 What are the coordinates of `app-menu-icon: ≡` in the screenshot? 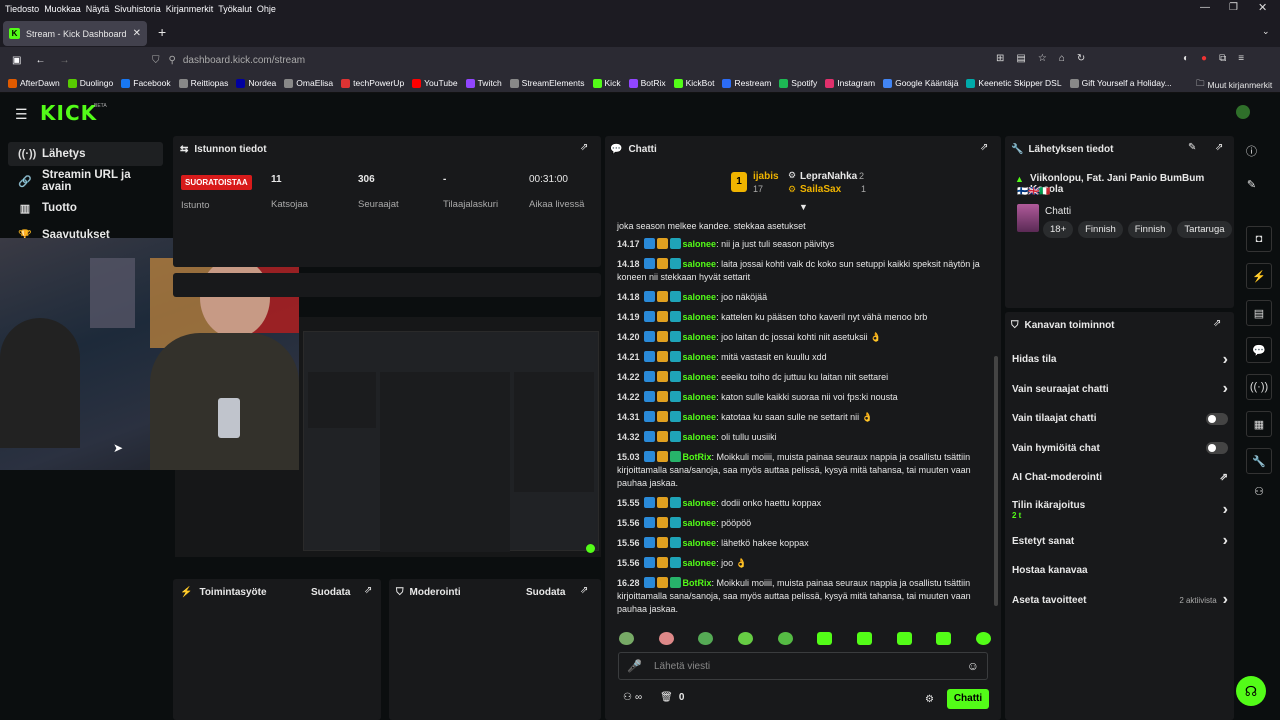 It's located at (1241, 58).